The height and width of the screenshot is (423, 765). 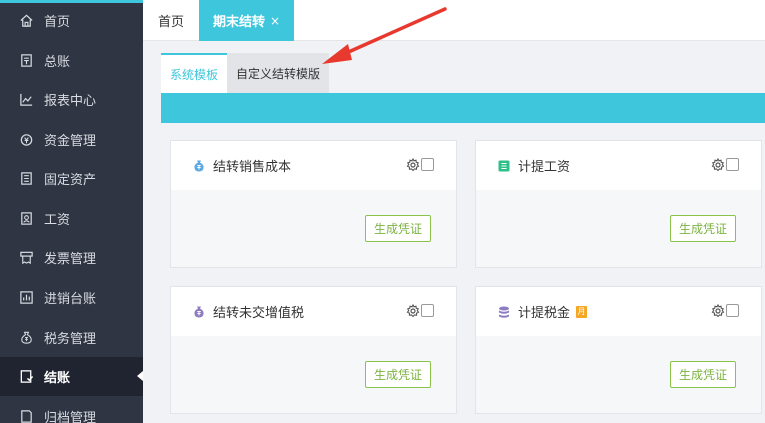 I want to click on card-title: 计提工资, so click(x=544, y=167).